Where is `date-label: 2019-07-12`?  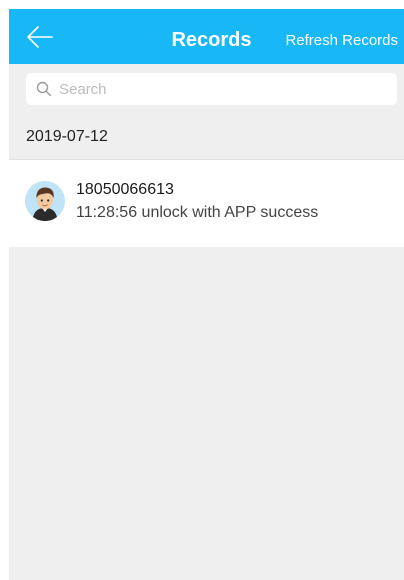
date-label: 2019-07-12 is located at coordinates (67, 136).